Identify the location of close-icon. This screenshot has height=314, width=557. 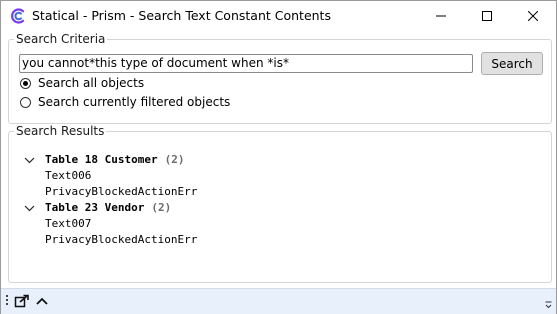
(533, 16).